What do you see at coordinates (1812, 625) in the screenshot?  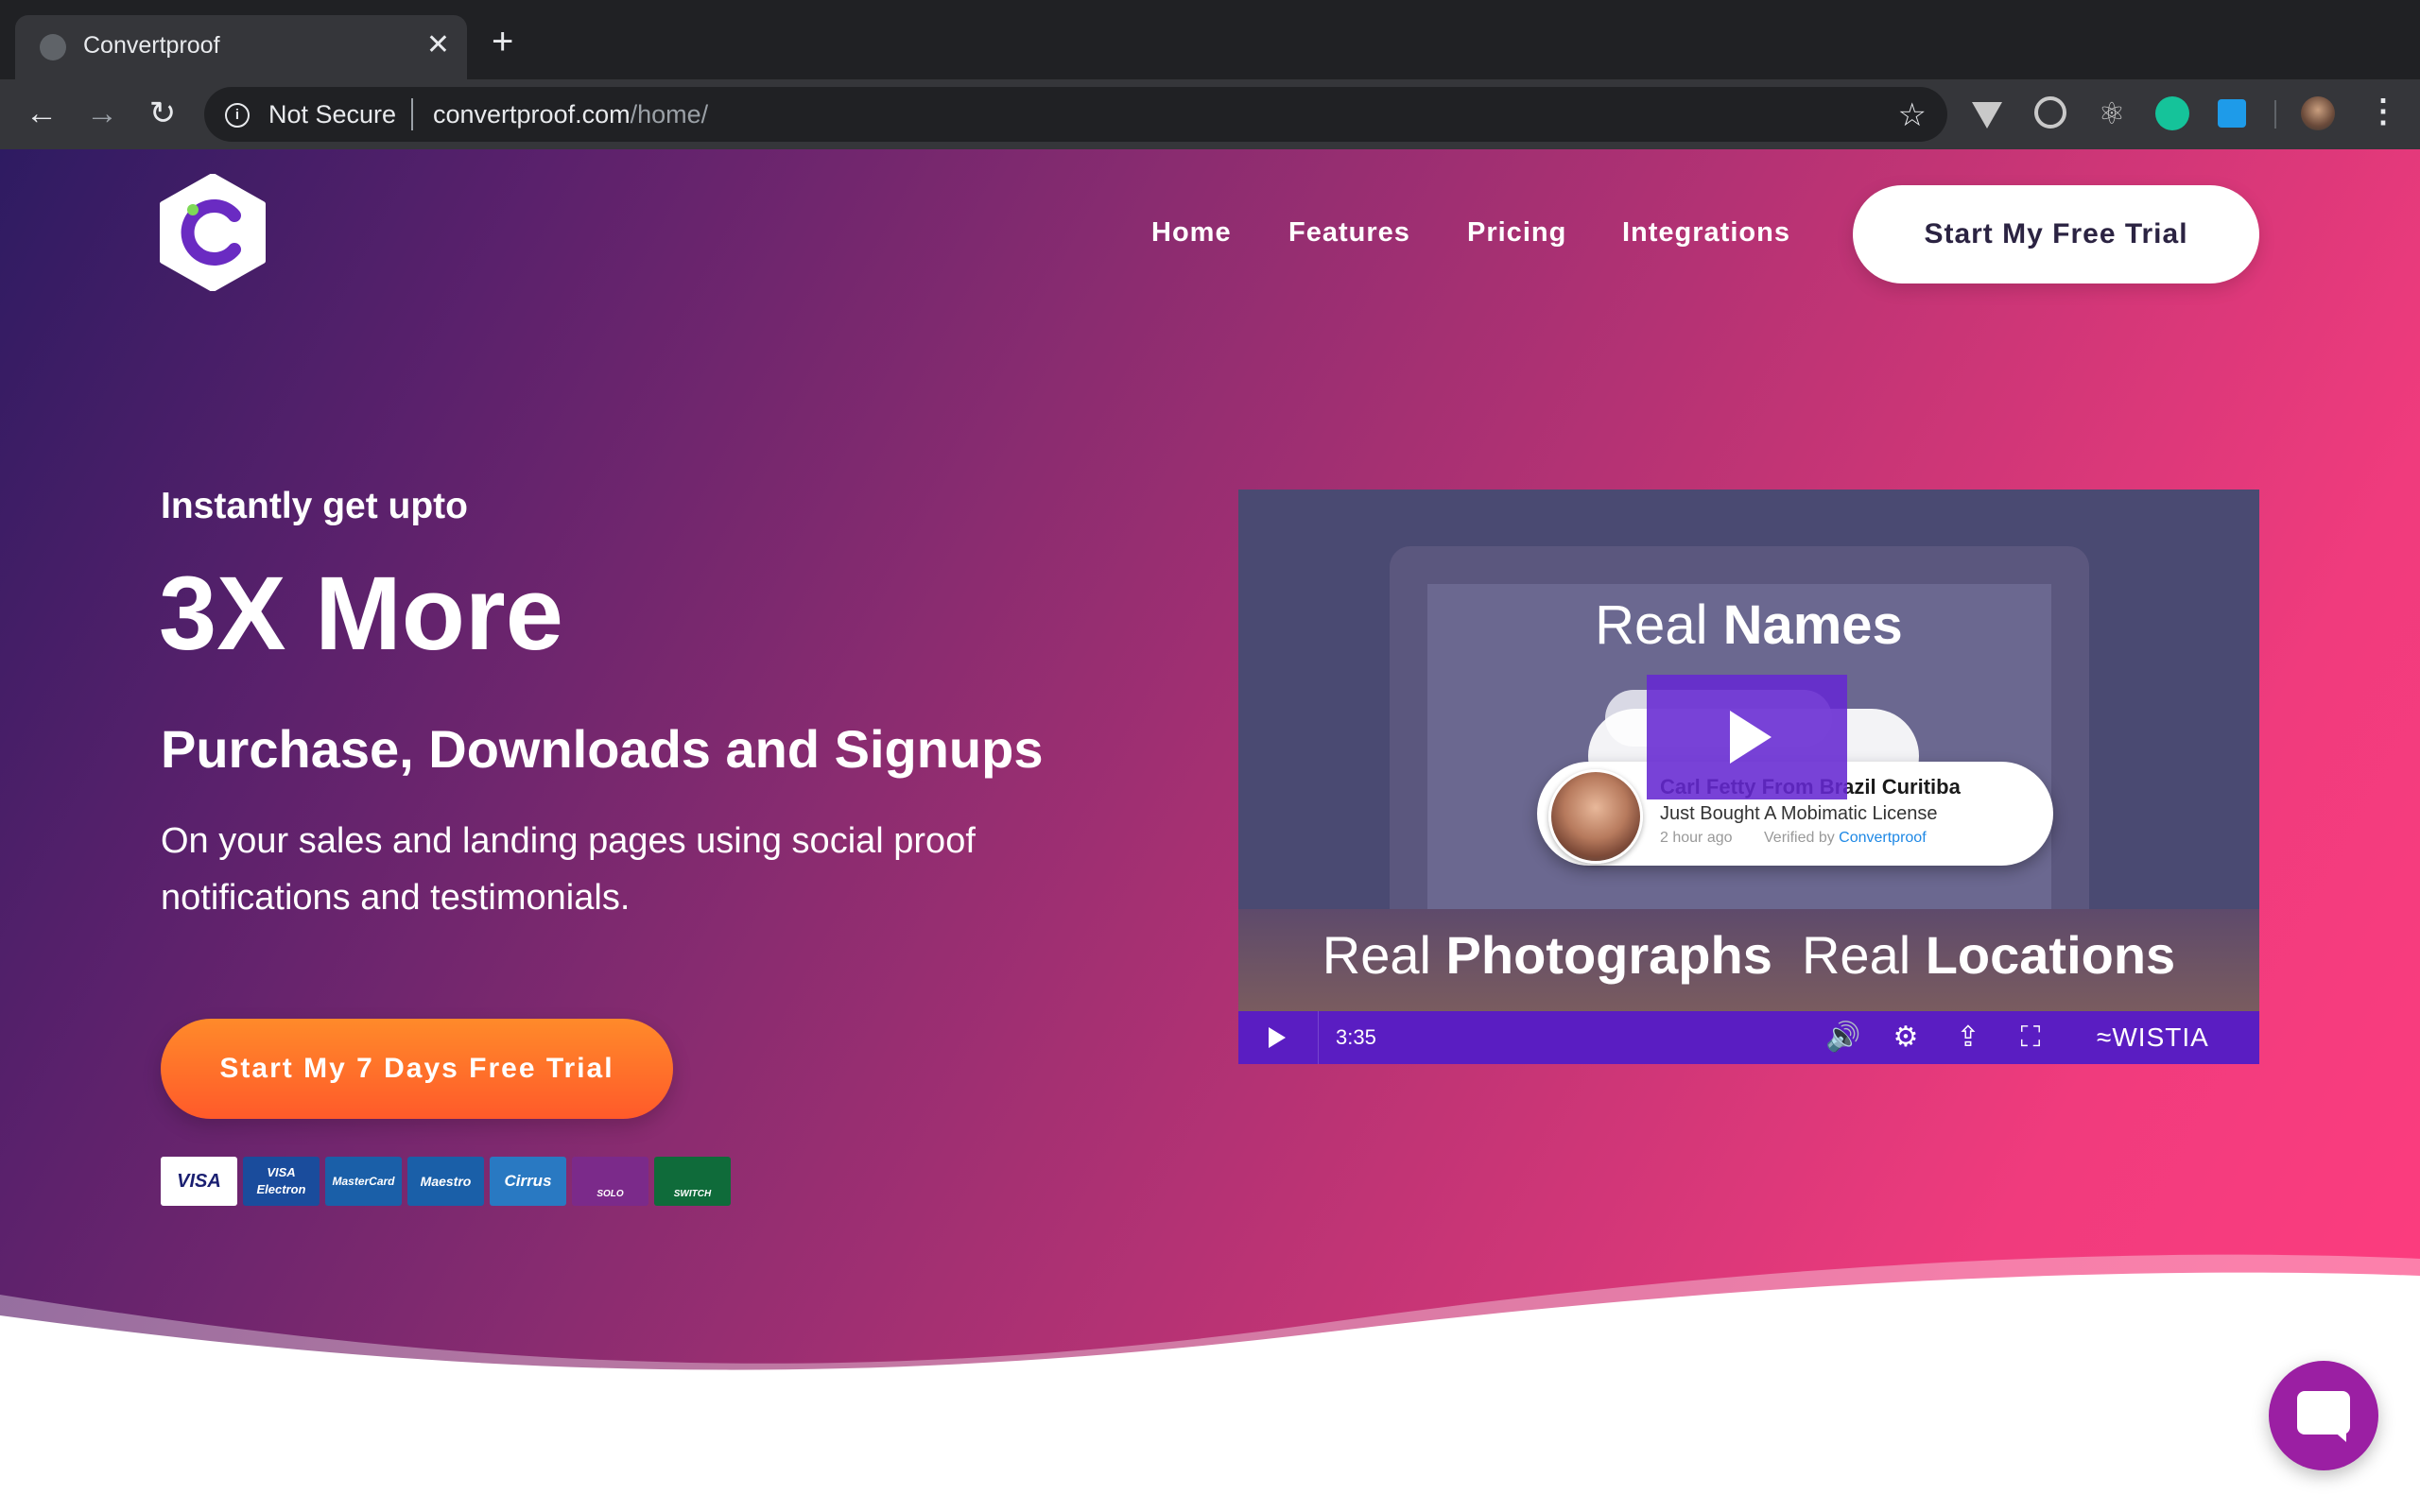 I see `caption-bold: Names` at bounding box center [1812, 625].